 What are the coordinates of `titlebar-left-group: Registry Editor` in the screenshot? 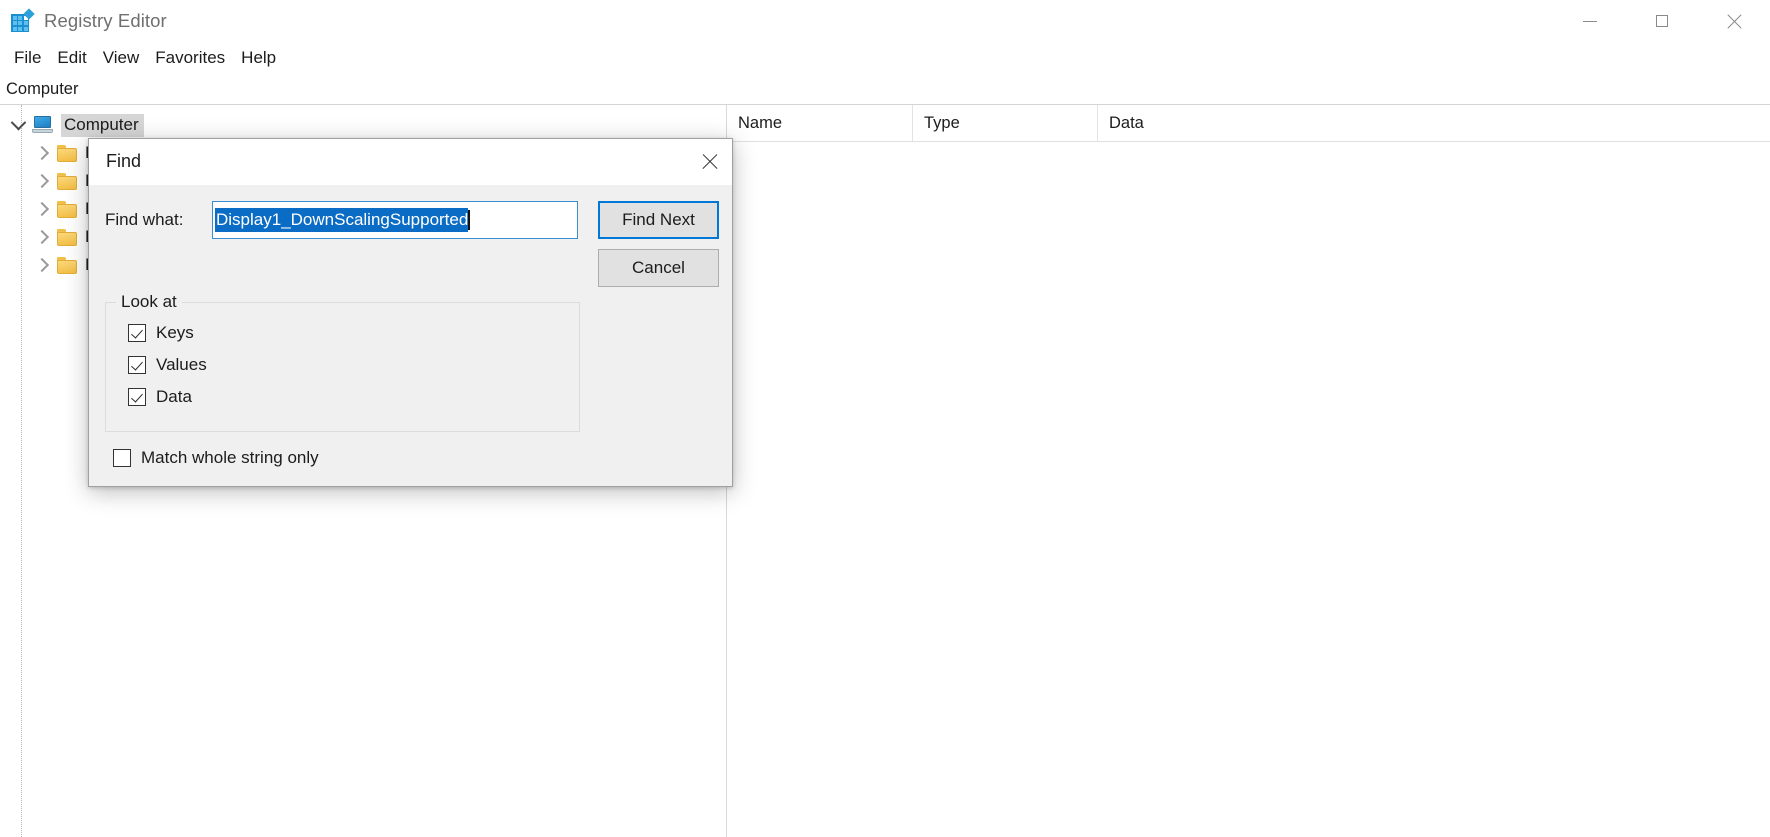 It's located at (83, 20).